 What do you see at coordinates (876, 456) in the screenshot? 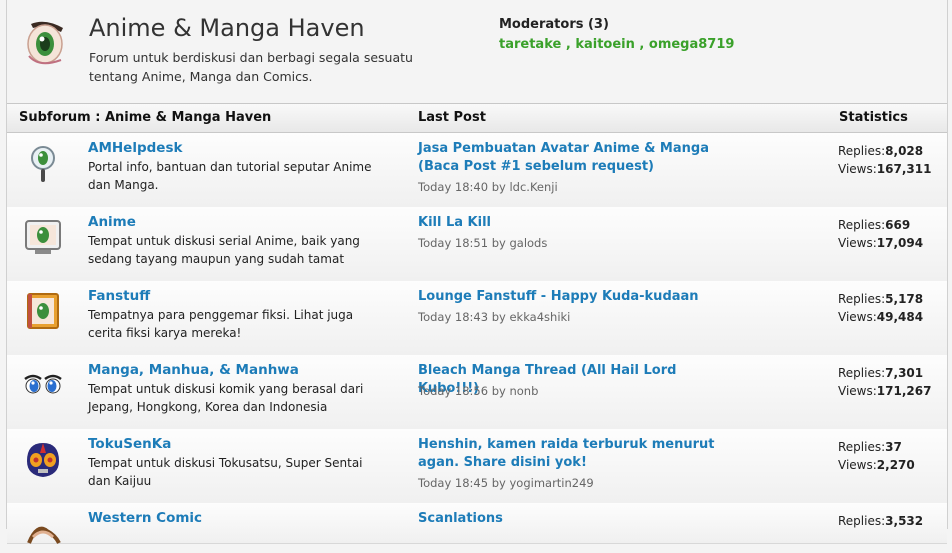
I see `subforum-statistics: Replies:37 Views:2,270` at bounding box center [876, 456].